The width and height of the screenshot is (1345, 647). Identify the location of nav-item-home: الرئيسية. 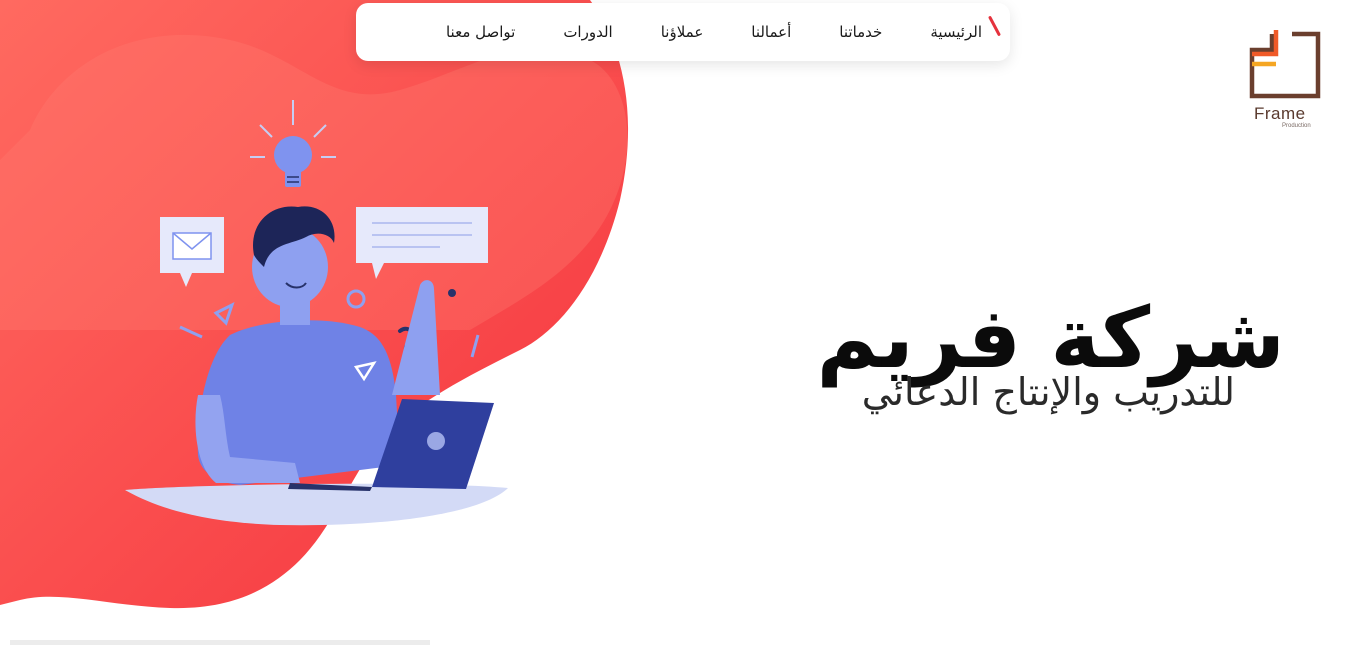
(956, 32).